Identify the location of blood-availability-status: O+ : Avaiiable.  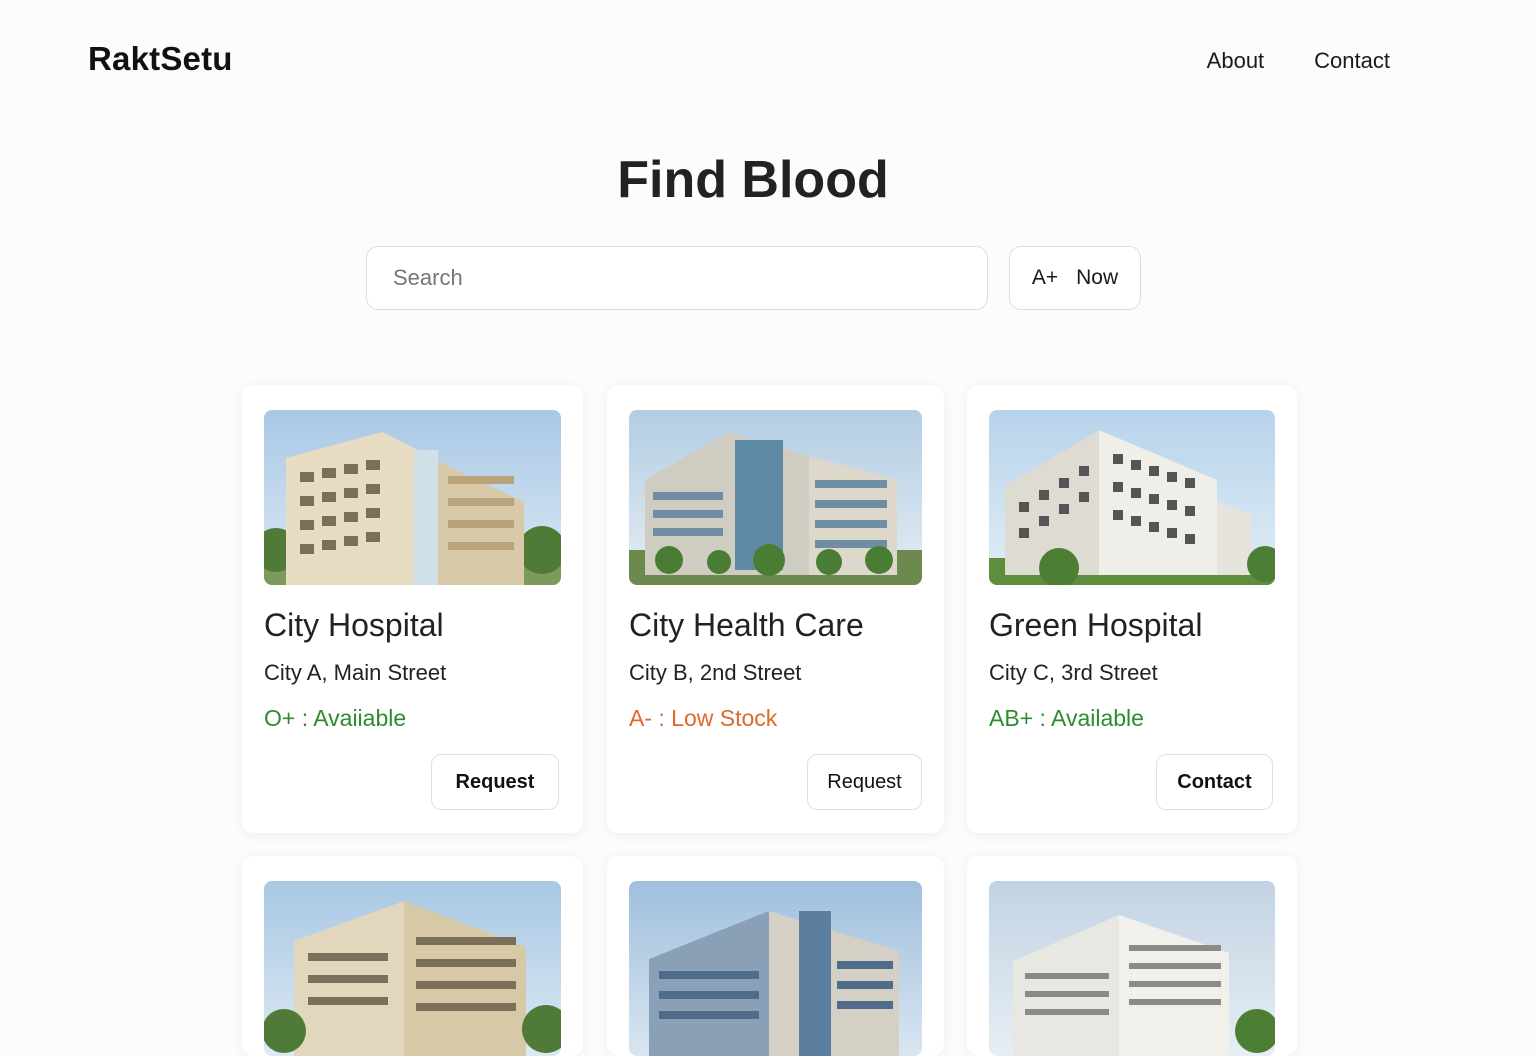
(335, 718).